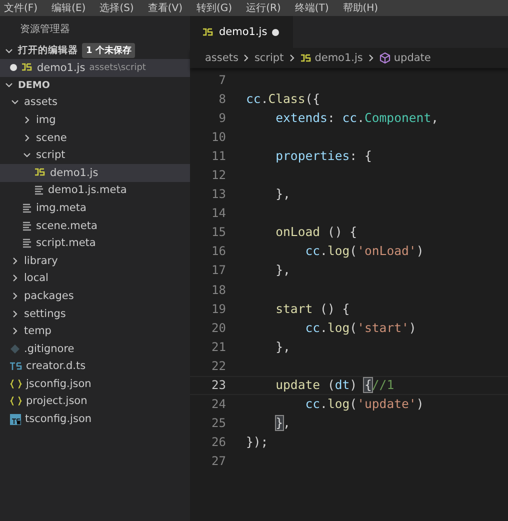 The image size is (508, 521). What do you see at coordinates (384, 58) in the screenshot?
I see `cube-icon` at bounding box center [384, 58].